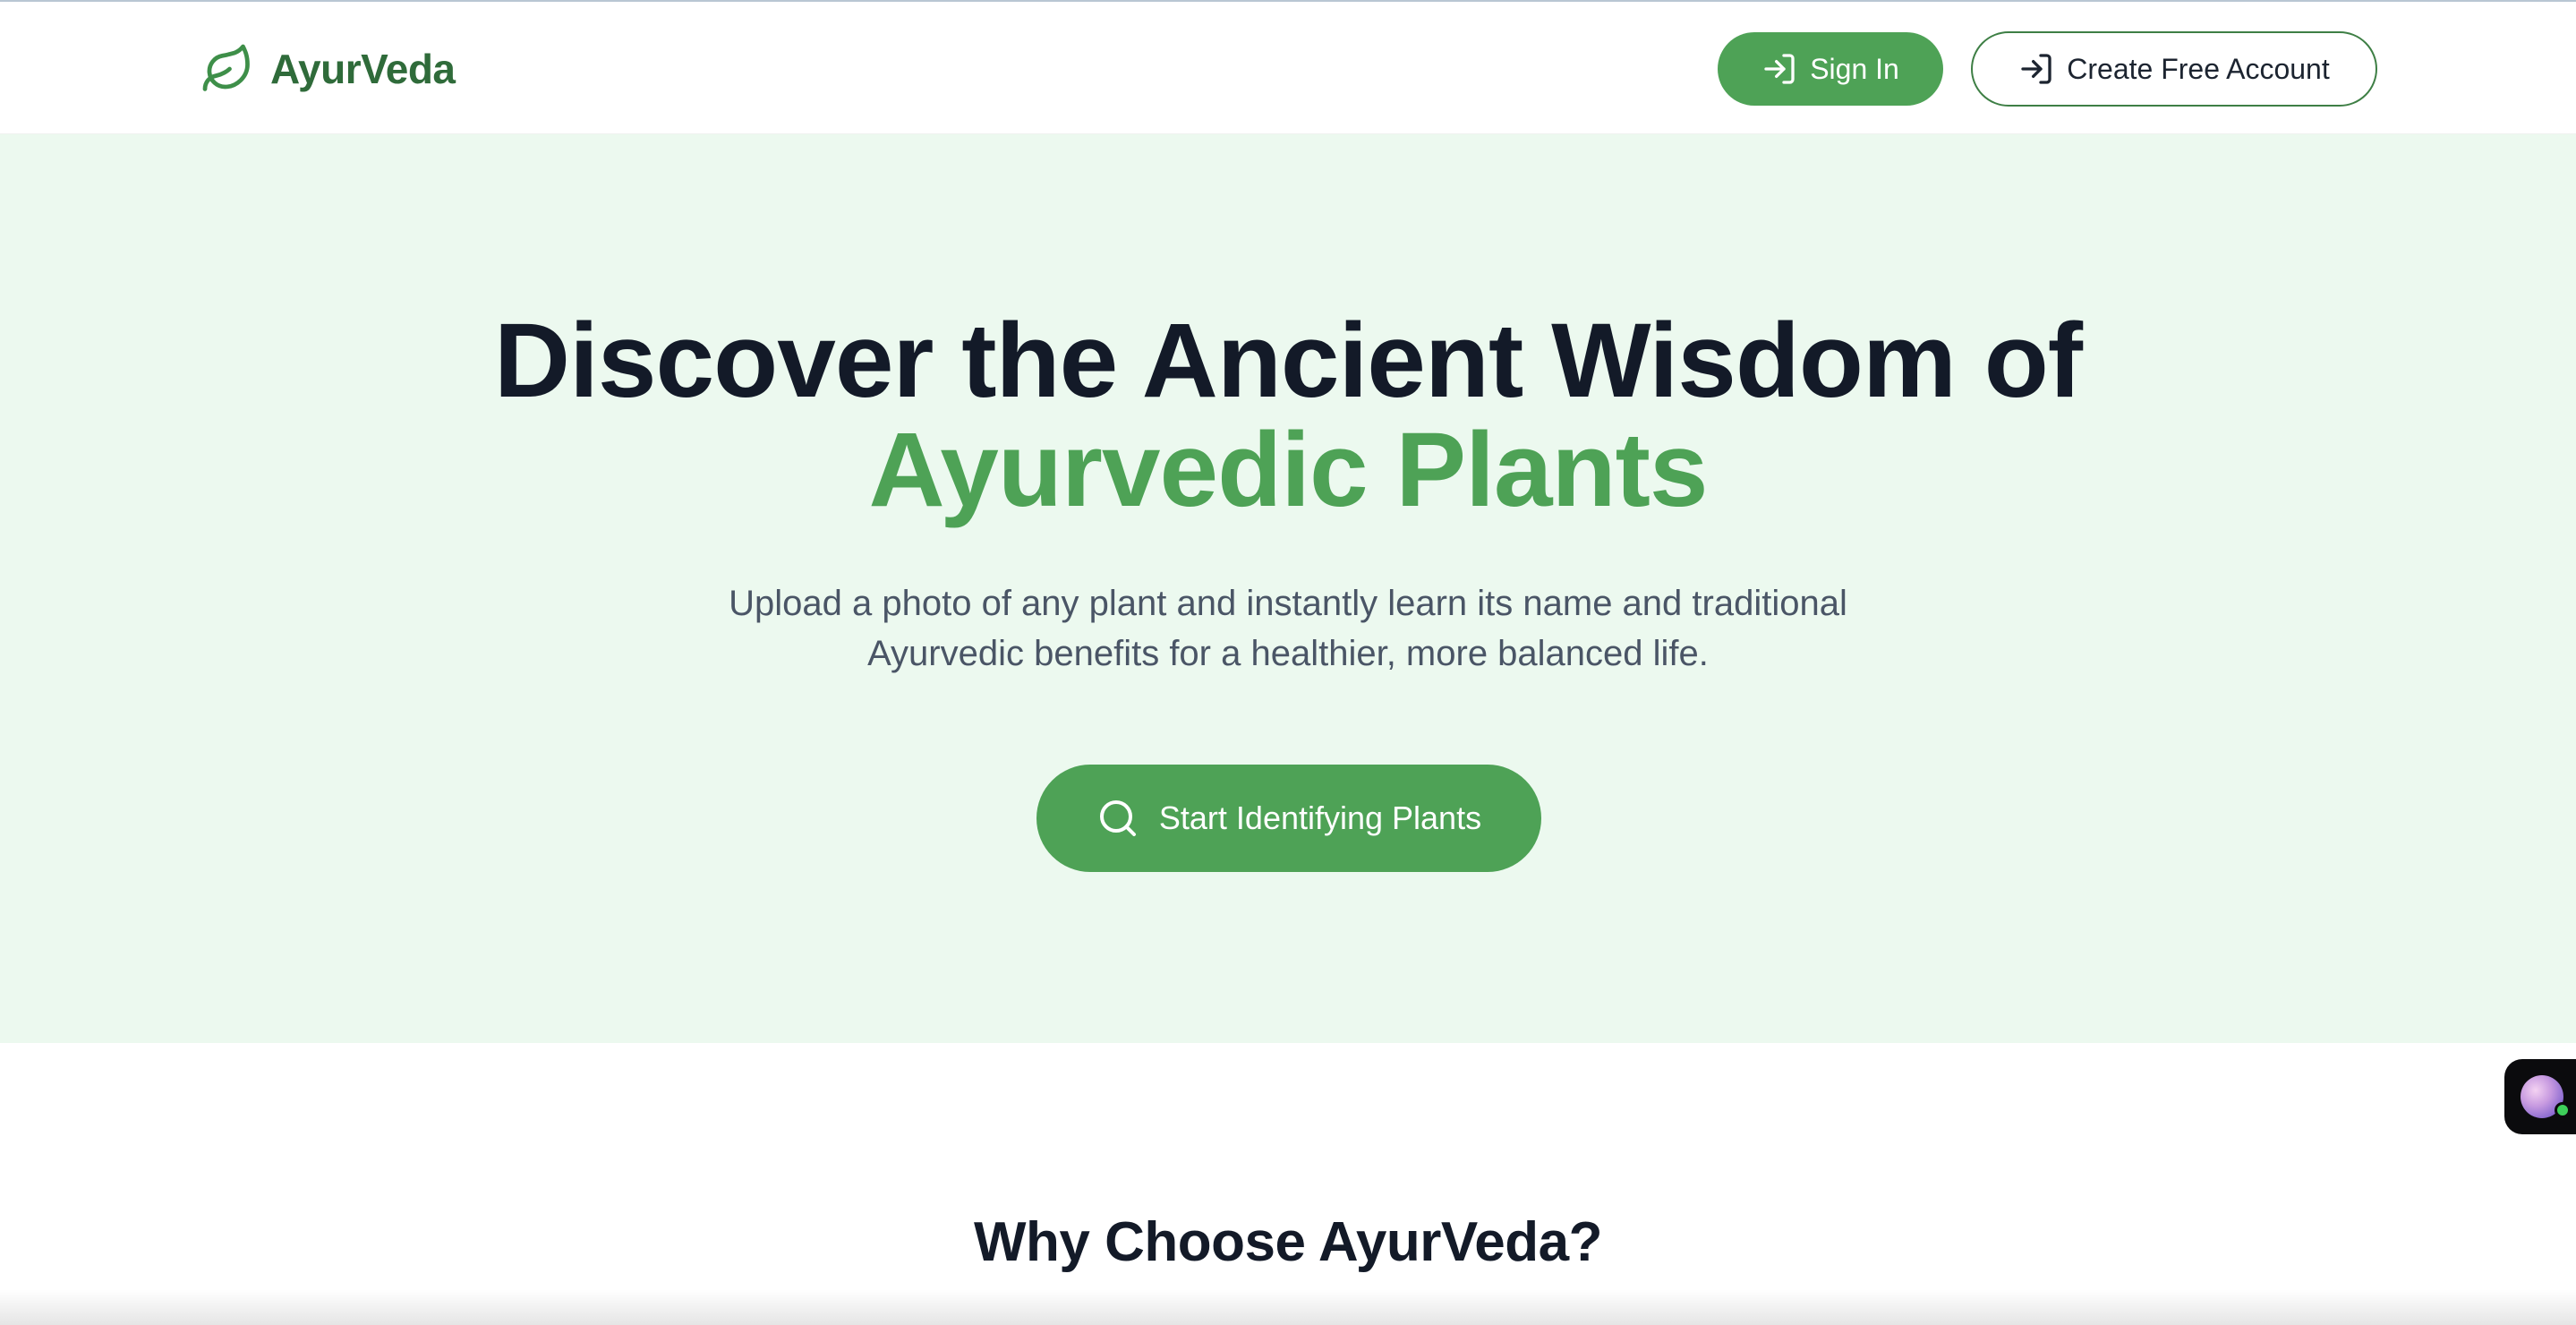  What do you see at coordinates (1320, 817) in the screenshot?
I see `start-identifying-label: Start Identifying Plants` at bounding box center [1320, 817].